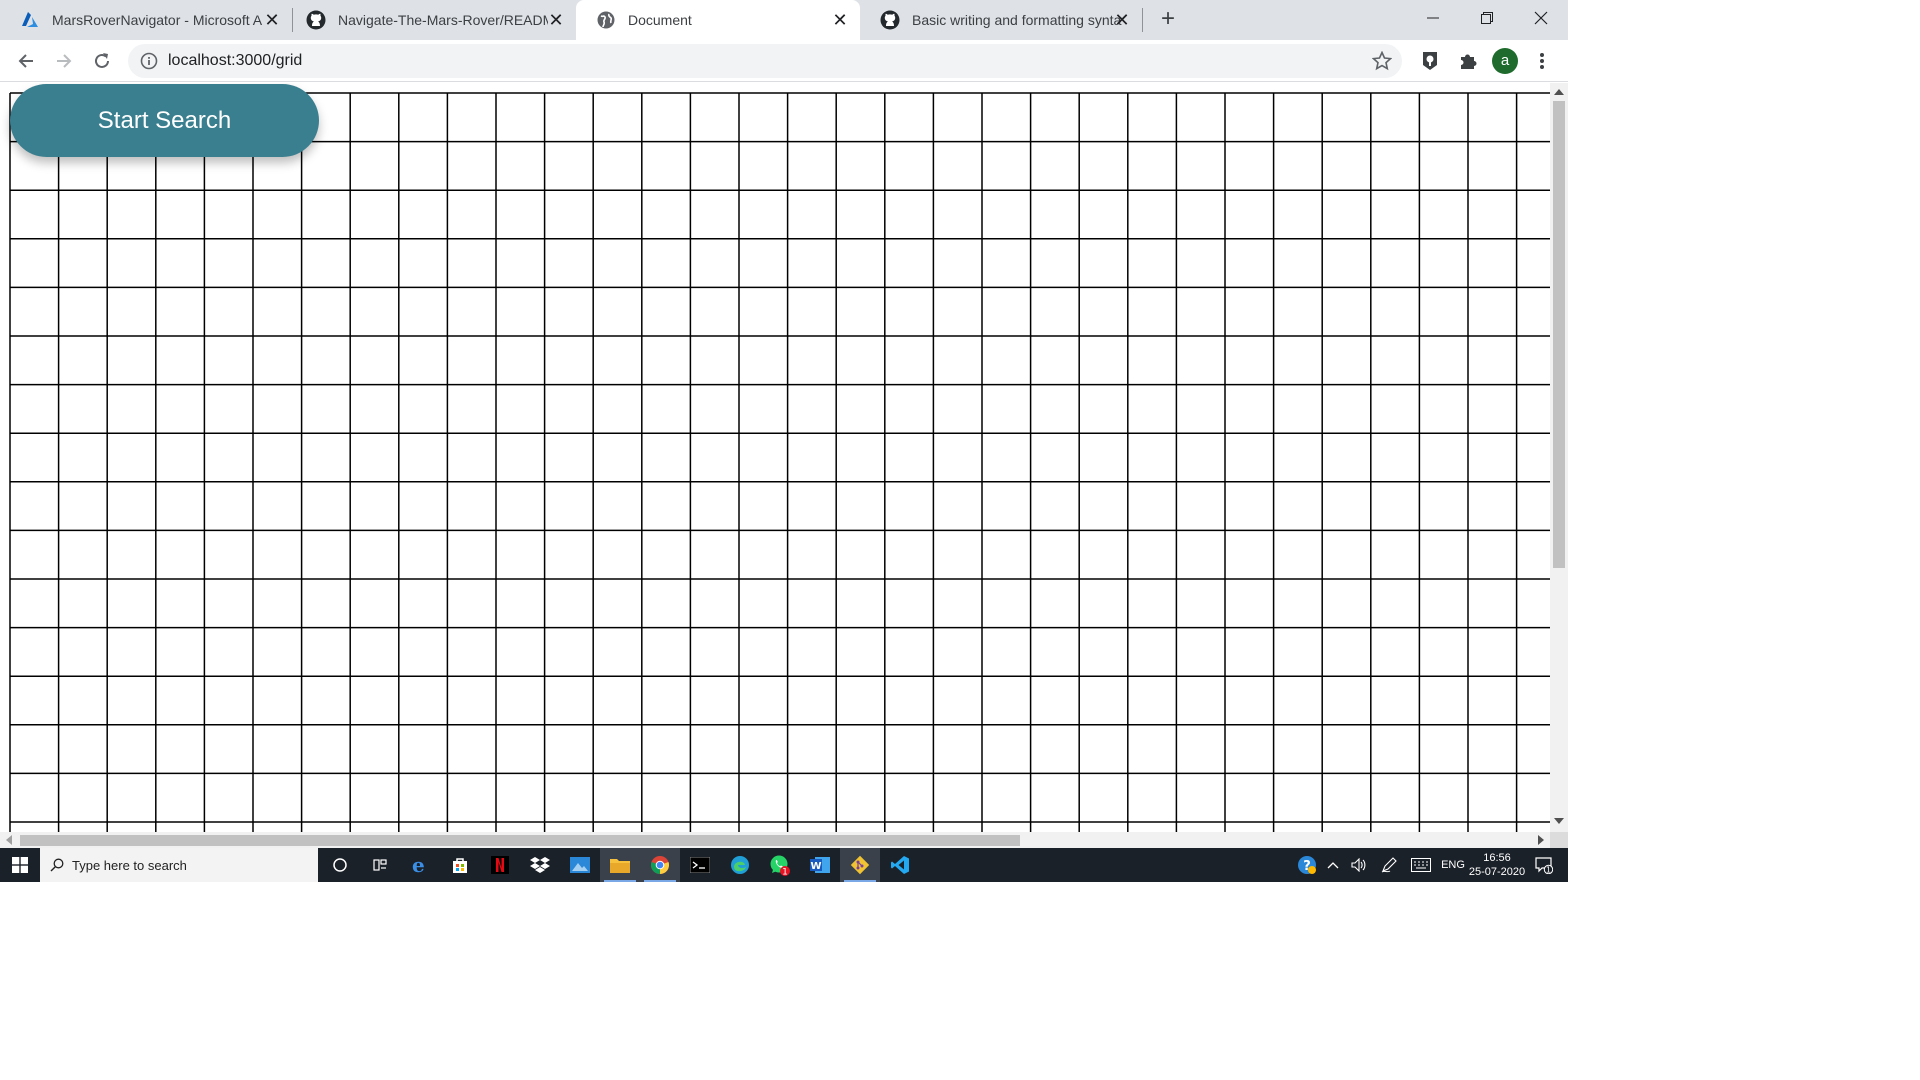 The width and height of the screenshot is (1920, 1080). I want to click on store-icon, so click(460, 865).